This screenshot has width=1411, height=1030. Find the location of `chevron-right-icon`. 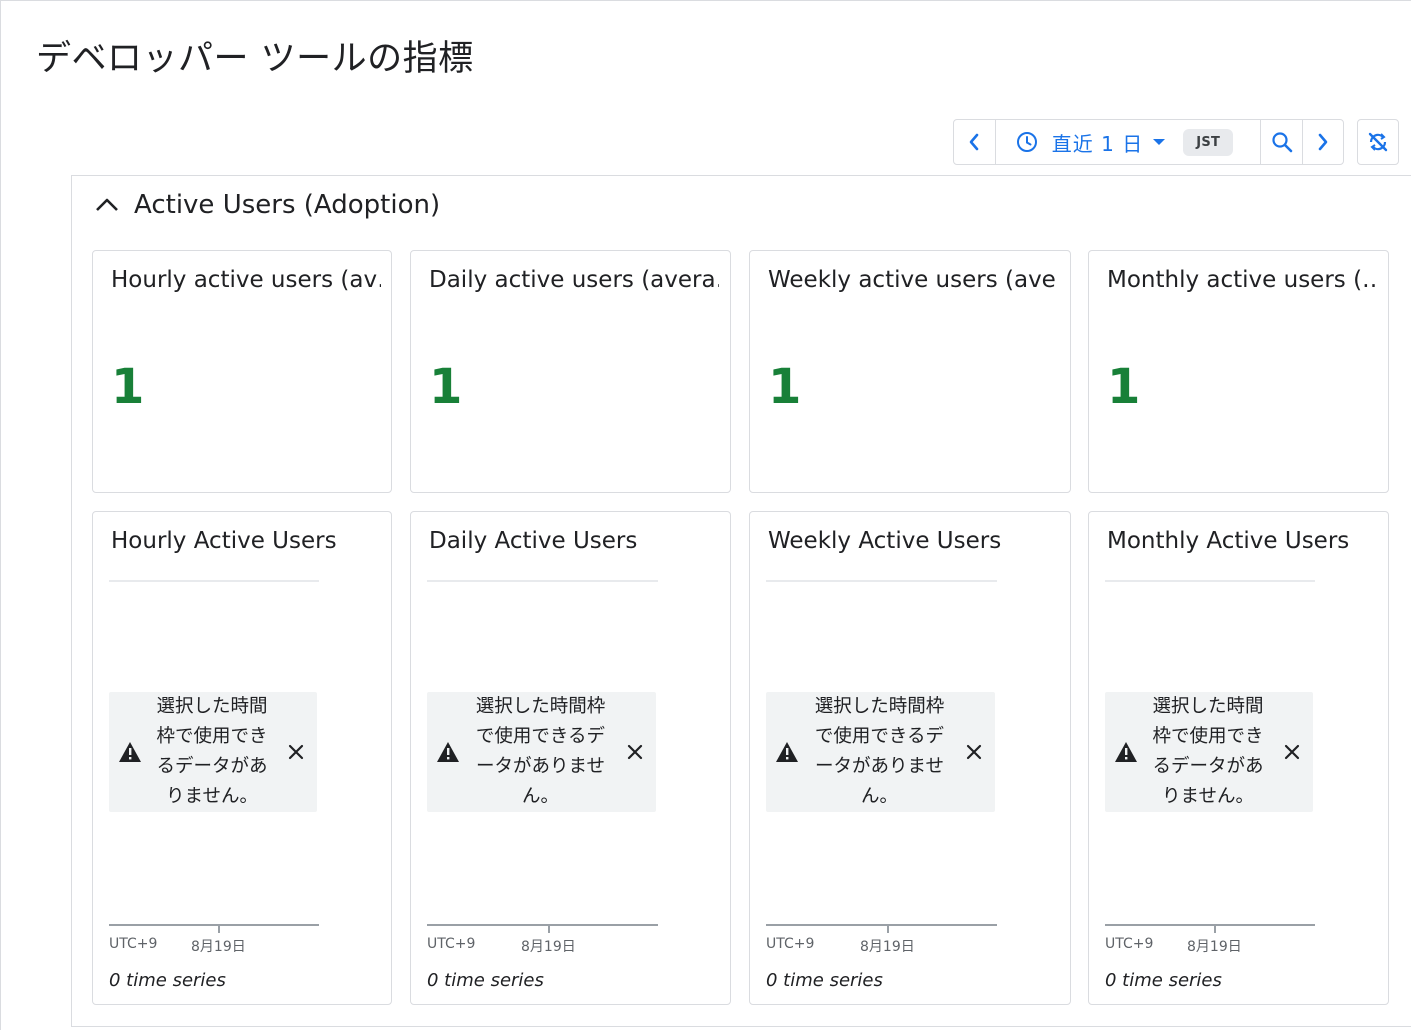

chevron-right-icon is located at coordinates (1323, 142).